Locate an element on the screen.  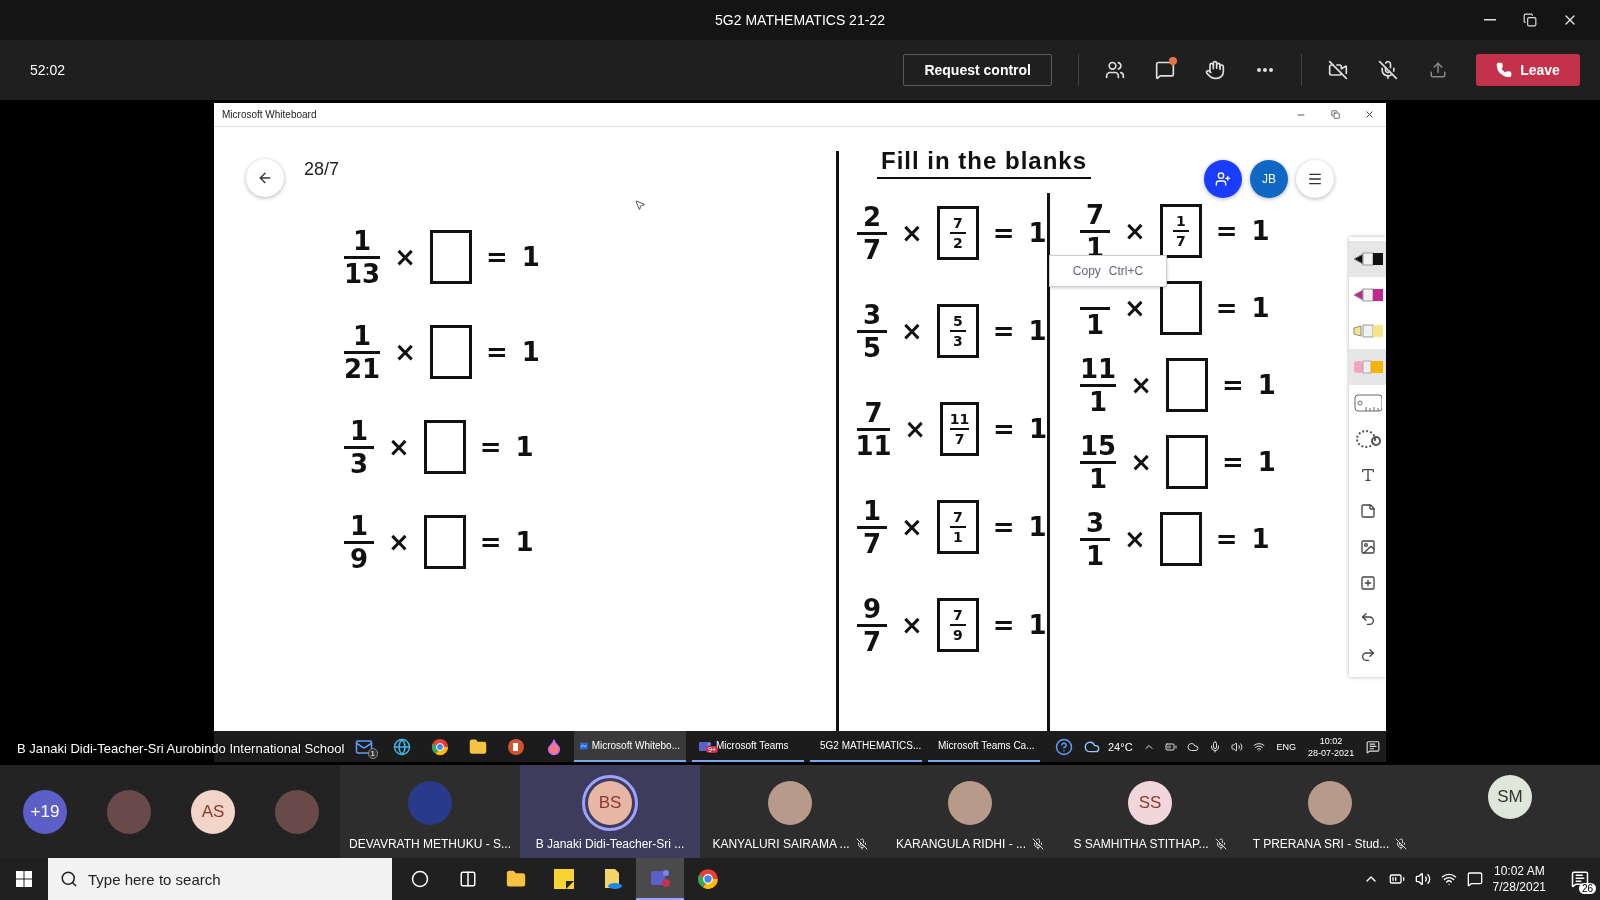
wifi-icon is located at coordinates (1258, 746).